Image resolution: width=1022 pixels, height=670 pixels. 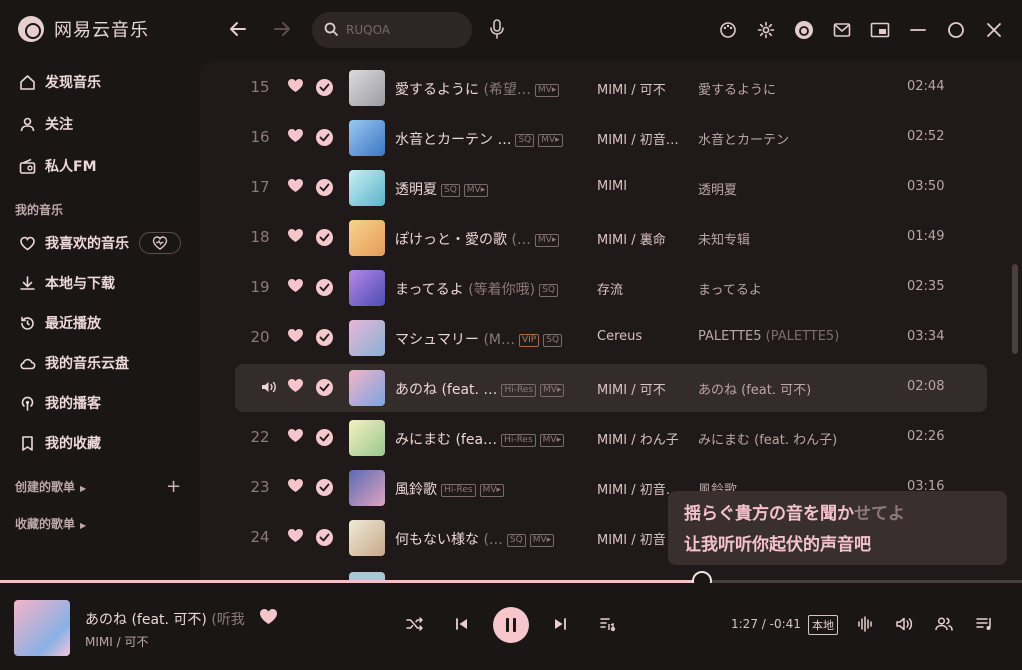 I want to click on maximize-icon, so click(x=956, y=30).